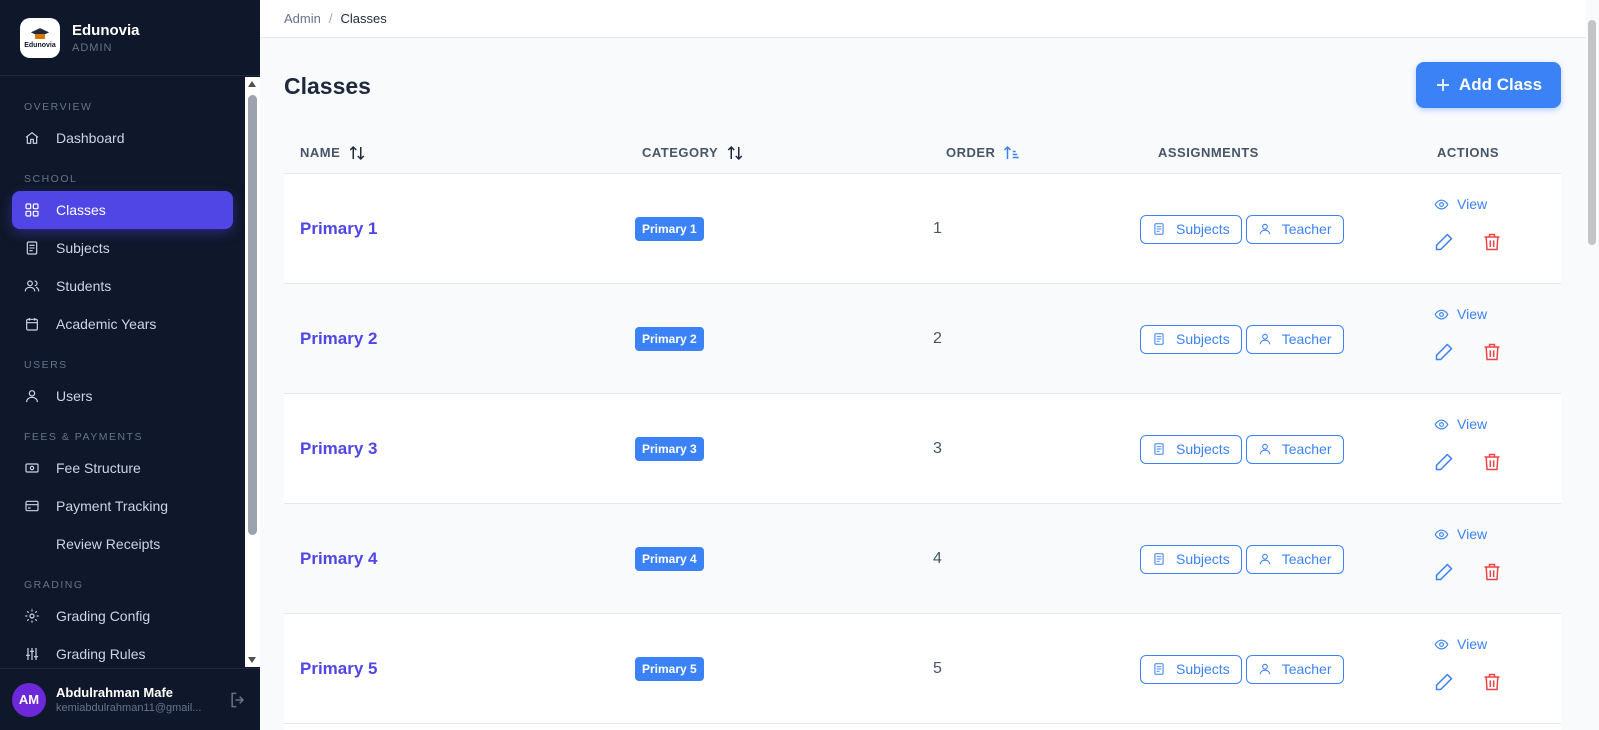 The image size is (1599, 730). Describe the element at coordinates (693, 152) in the screenshot. I see `column-category: CATEGORY` at that location.